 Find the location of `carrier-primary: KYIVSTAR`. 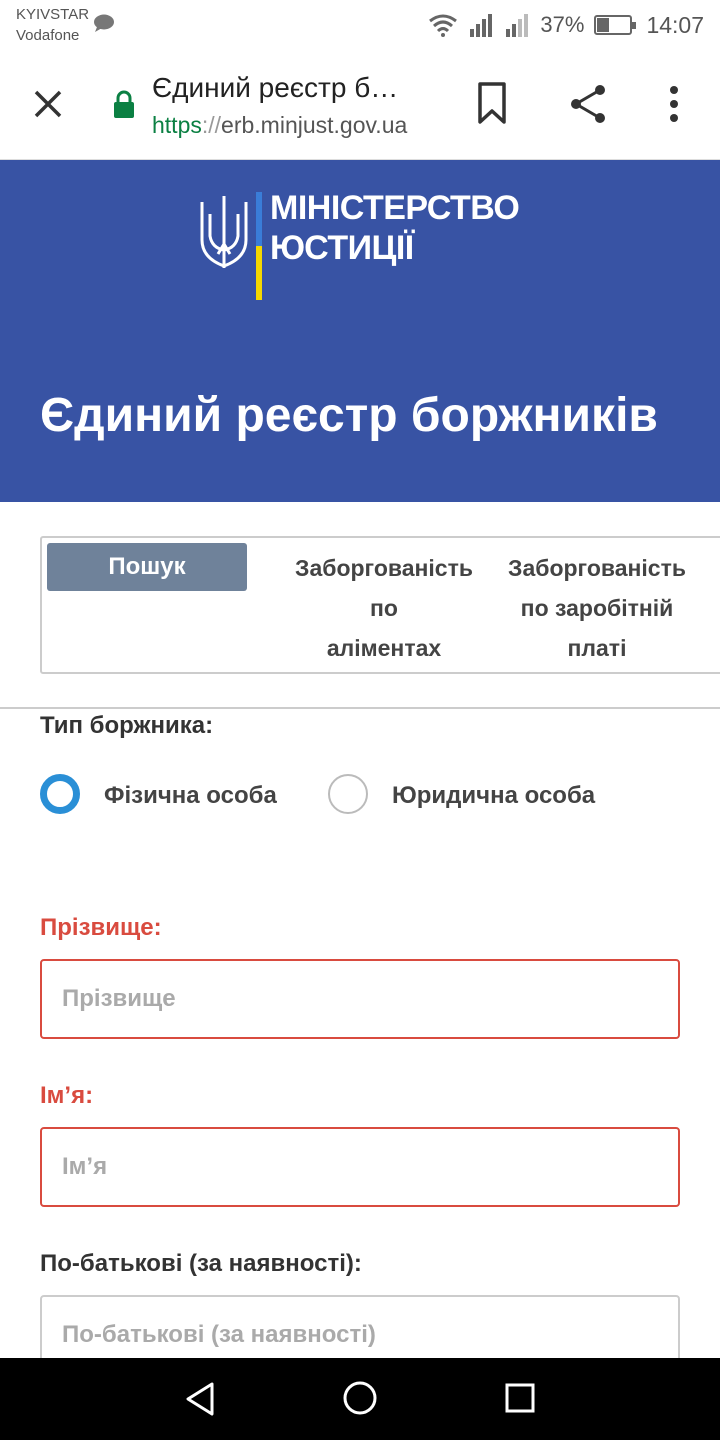

carrier-primary: KYIVSTAR is located at coordinates (53, 14).